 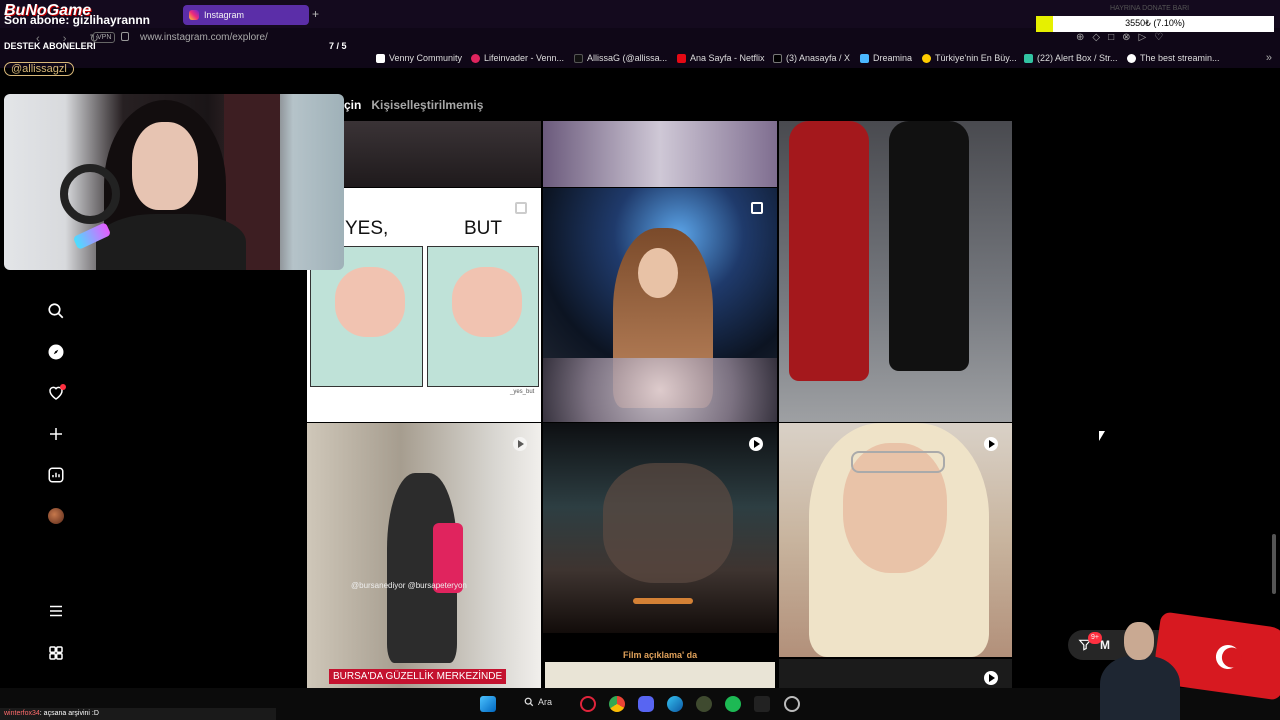 I want to click on avatar, so click(x=56, y=516).